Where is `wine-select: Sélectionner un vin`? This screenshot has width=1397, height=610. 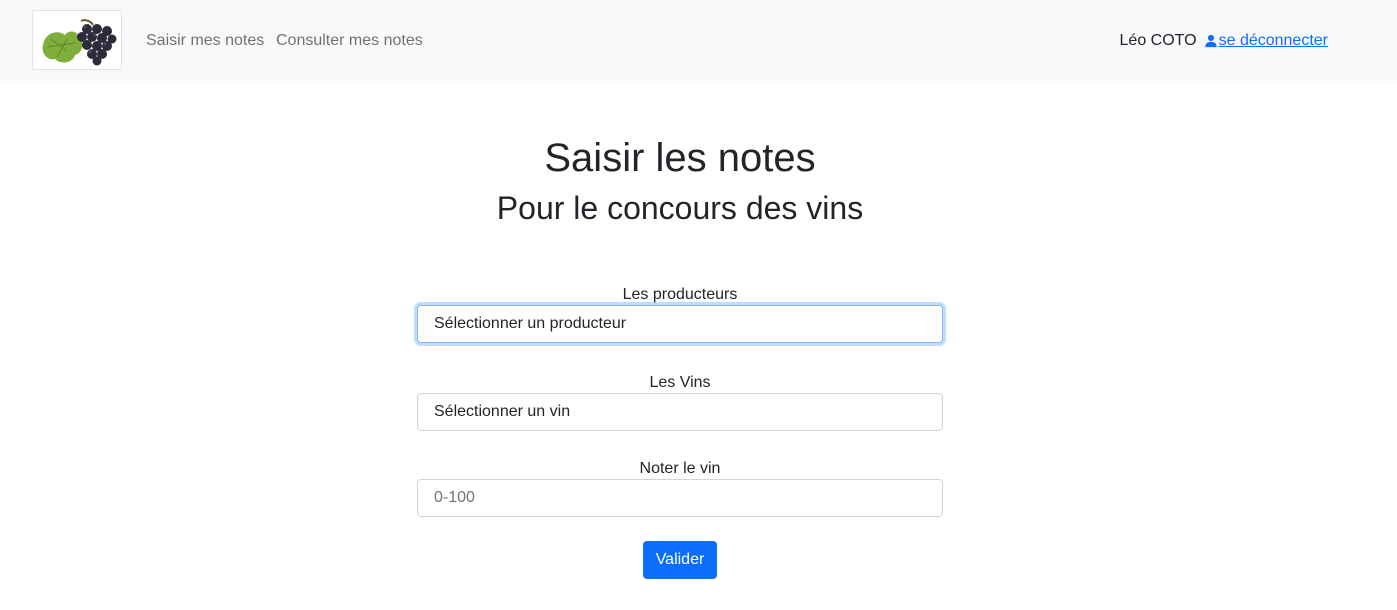 wine-select: Sélectionner un vin is located at coordinates (680, 412).